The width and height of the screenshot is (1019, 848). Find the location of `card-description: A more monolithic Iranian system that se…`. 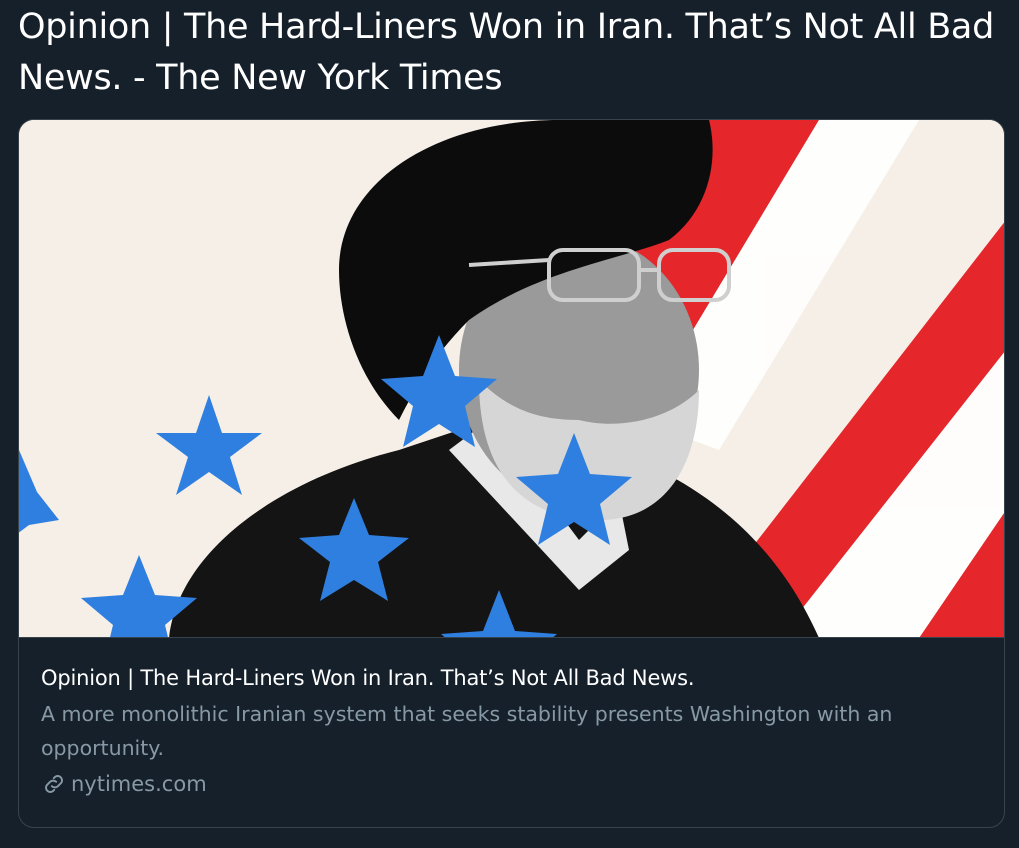

card-description: A more monolithic Iranian system that se… is located at coordinates (467, 731).